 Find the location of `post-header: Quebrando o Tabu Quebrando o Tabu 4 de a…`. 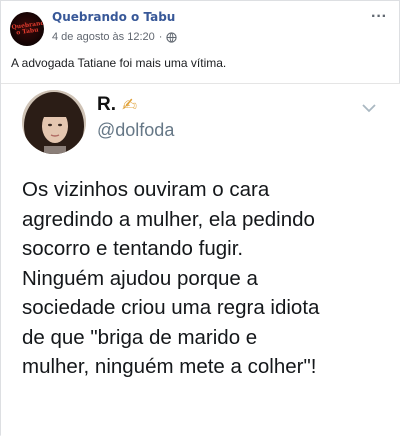

post-header: Quebrando o Tabu Quebrando o Tabu 4 de a… is located at coordinates (200, 26).